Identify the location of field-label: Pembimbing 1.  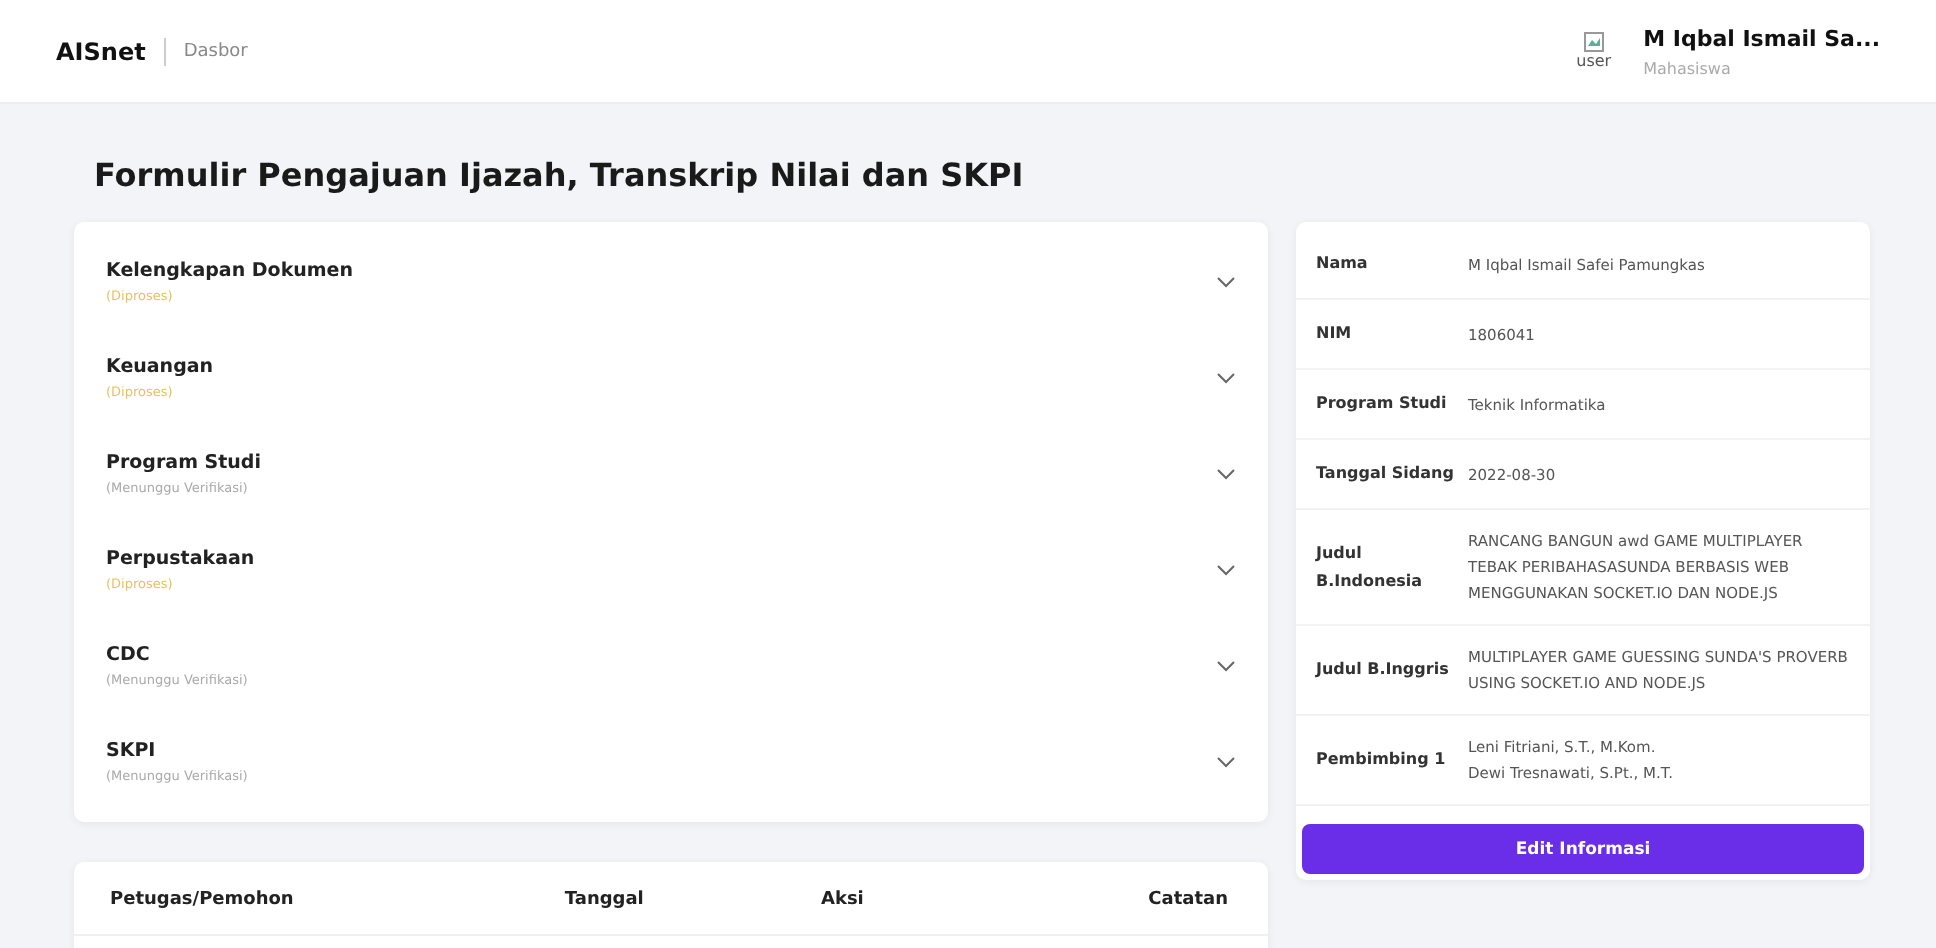
(1382, 760).